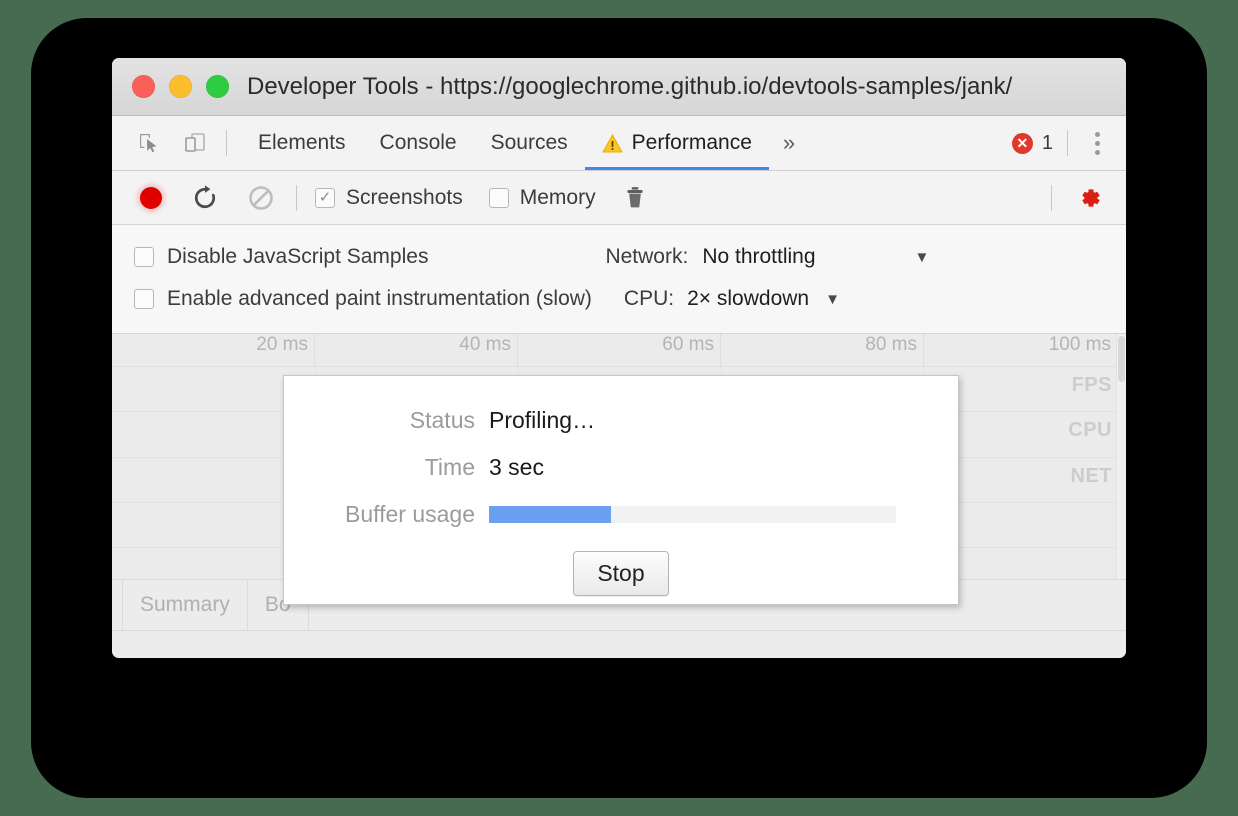  I want to click on tab-sources-label: Sources, so click(529, 142).